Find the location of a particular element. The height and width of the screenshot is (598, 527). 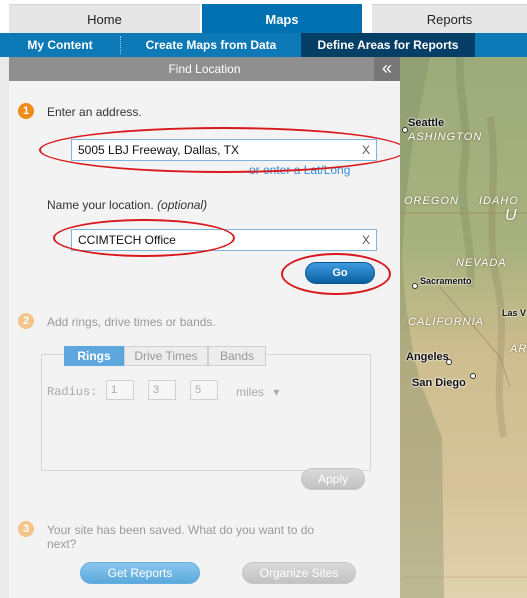

map-state-idaho: IDAHO is located at coordinates (499, 201).